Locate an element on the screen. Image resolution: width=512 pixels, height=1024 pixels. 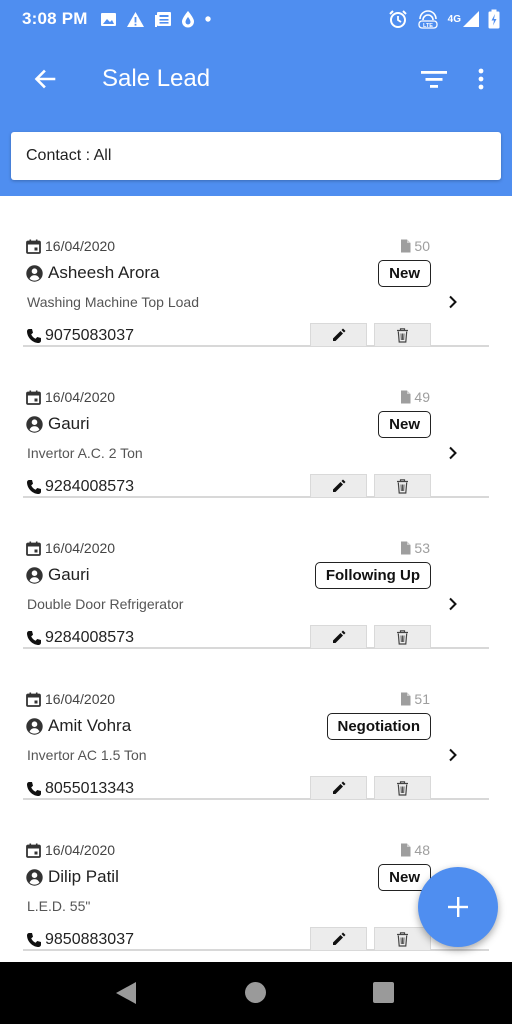
name-row: Dilip Patil is located at coordinates (72, 877).